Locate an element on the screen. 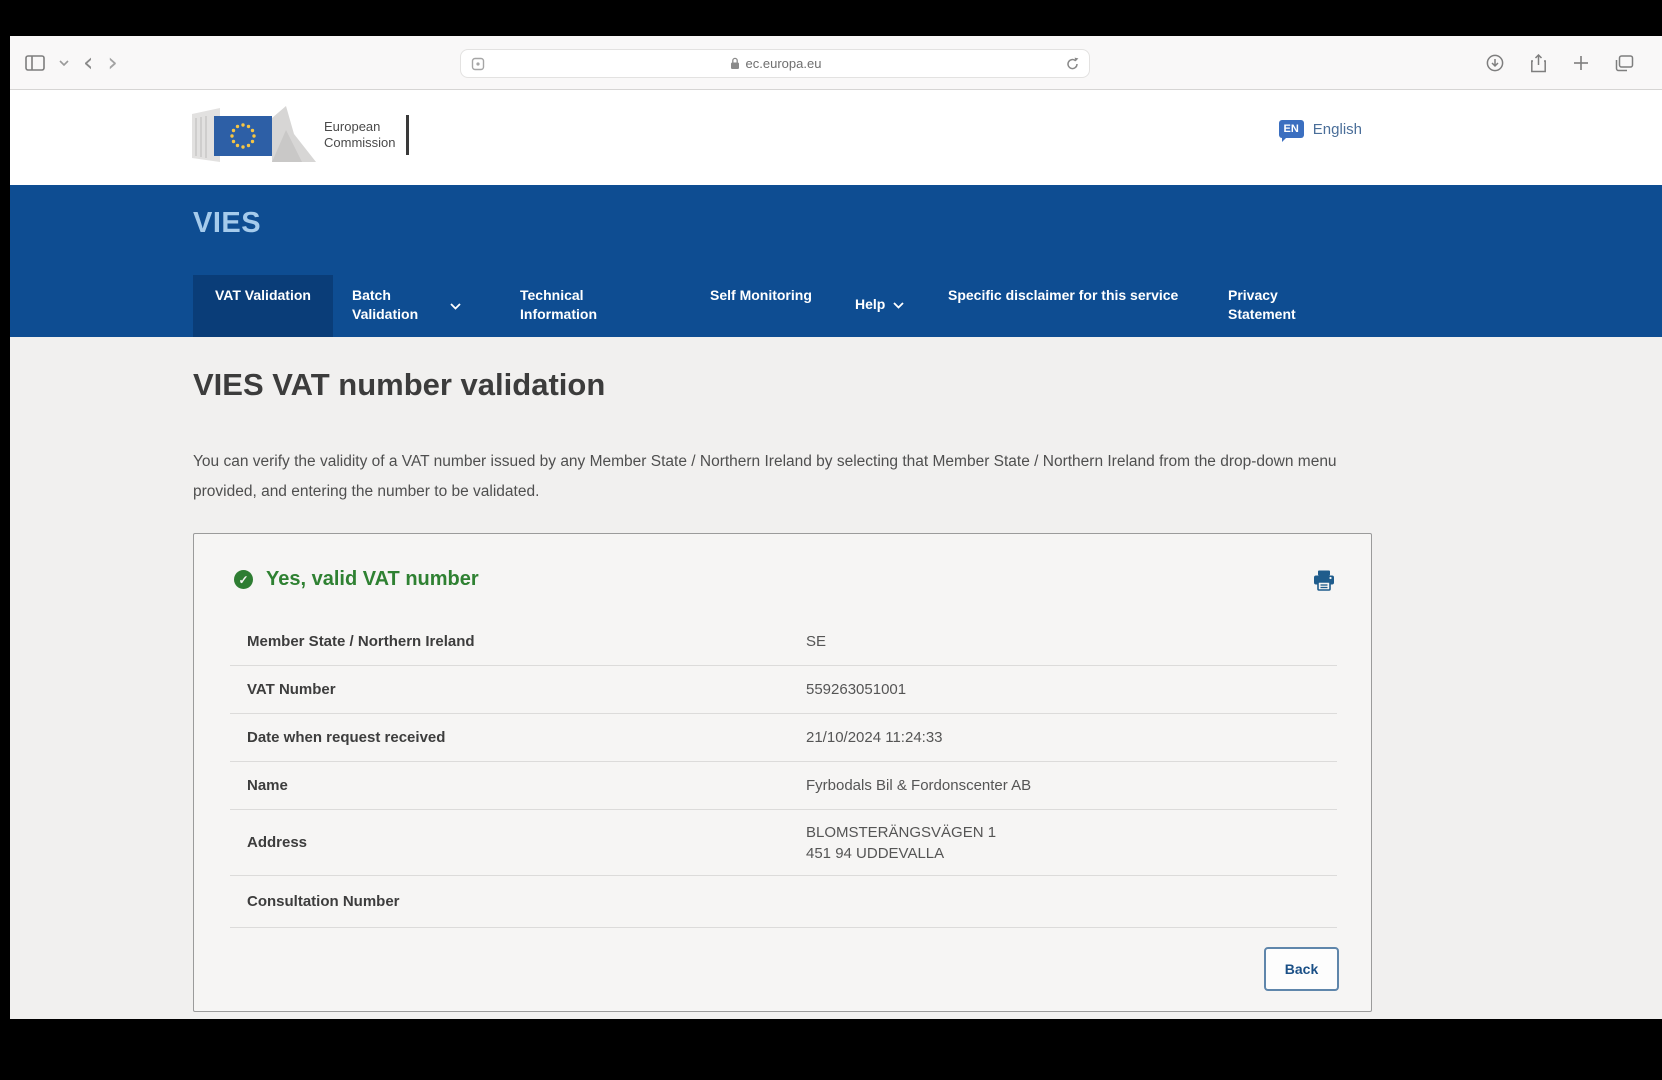 The width and height of the screenshot is (1662, 1080). row-value: 559263051001 is located at coordinates (856, 689).